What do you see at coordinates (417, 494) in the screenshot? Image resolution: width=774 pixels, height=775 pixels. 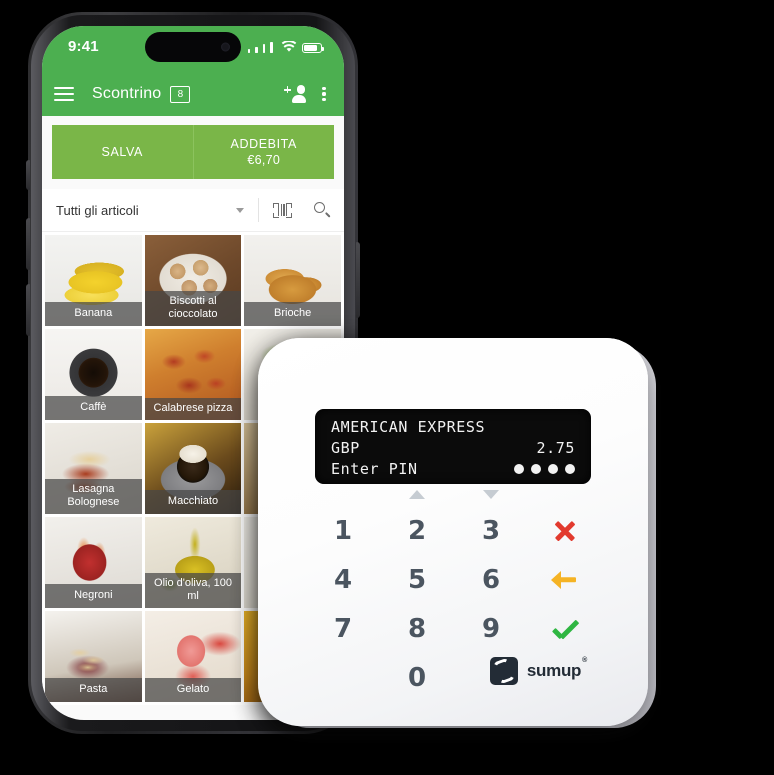 I see `triangle-up-icon` at bounding box center [417, 494].